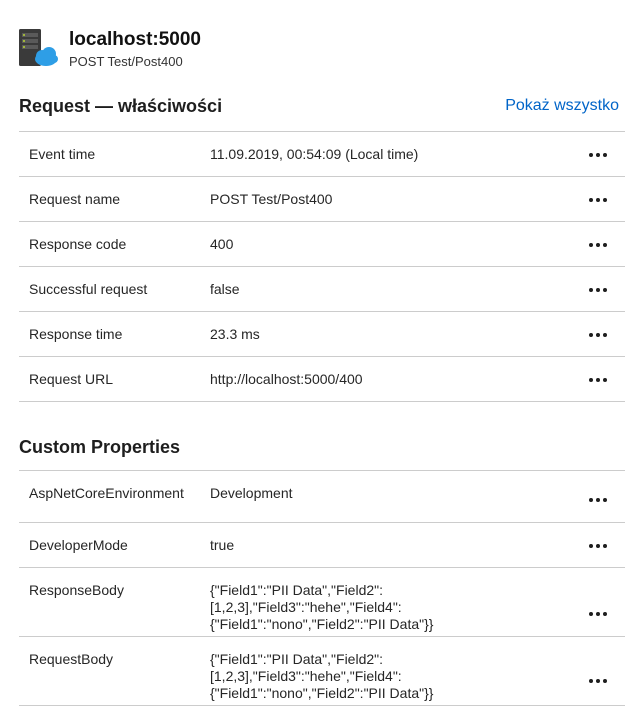 This screenshot has height=721, width=634. What do you see at coordinates (62, 154) in the screenshot?
I see `property-key: Event time` at bounding box center [62, 154].